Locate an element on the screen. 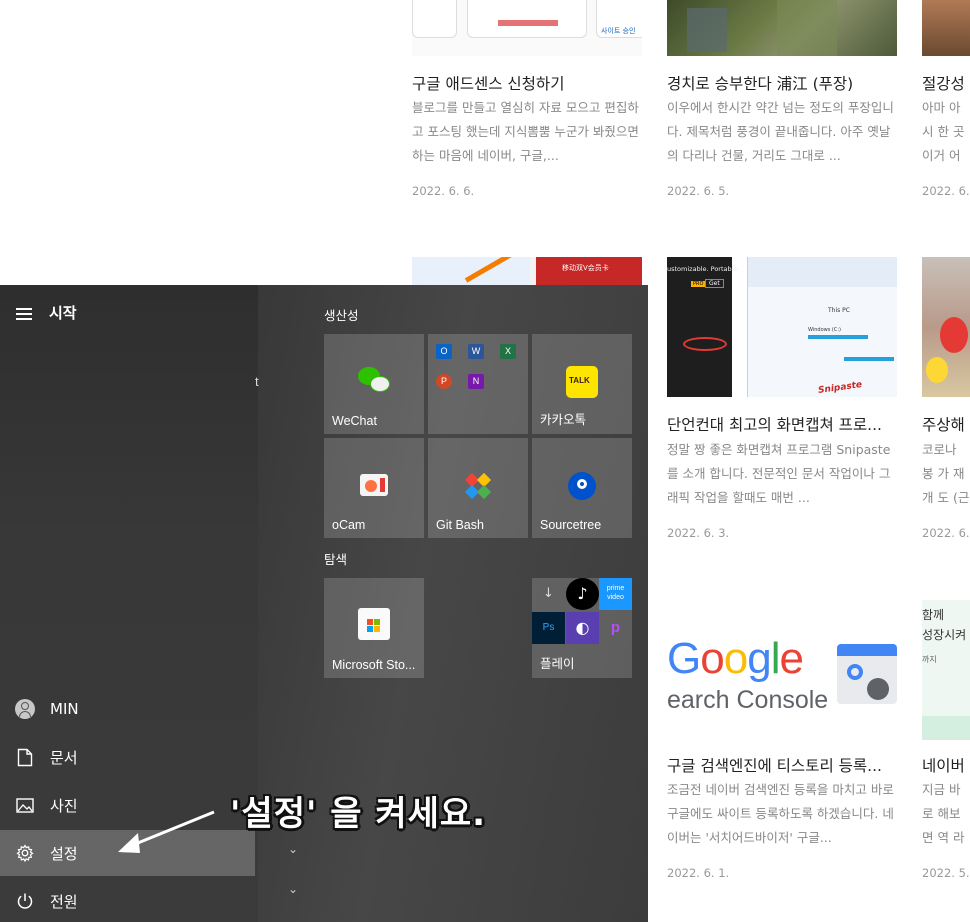 The width and height of the screenshot is (970, 922). hamburger-menu-button is located at coordinates (25, 313).